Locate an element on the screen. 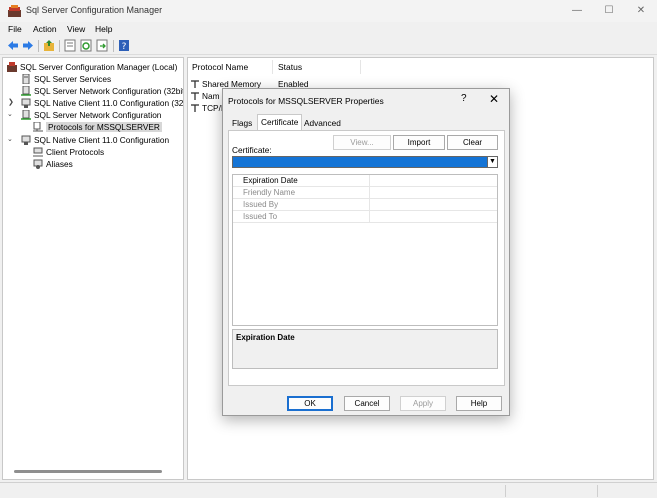 This screenshot has height=498, width=657. property-name: Friendly Name is located at coordinates (269, 192).